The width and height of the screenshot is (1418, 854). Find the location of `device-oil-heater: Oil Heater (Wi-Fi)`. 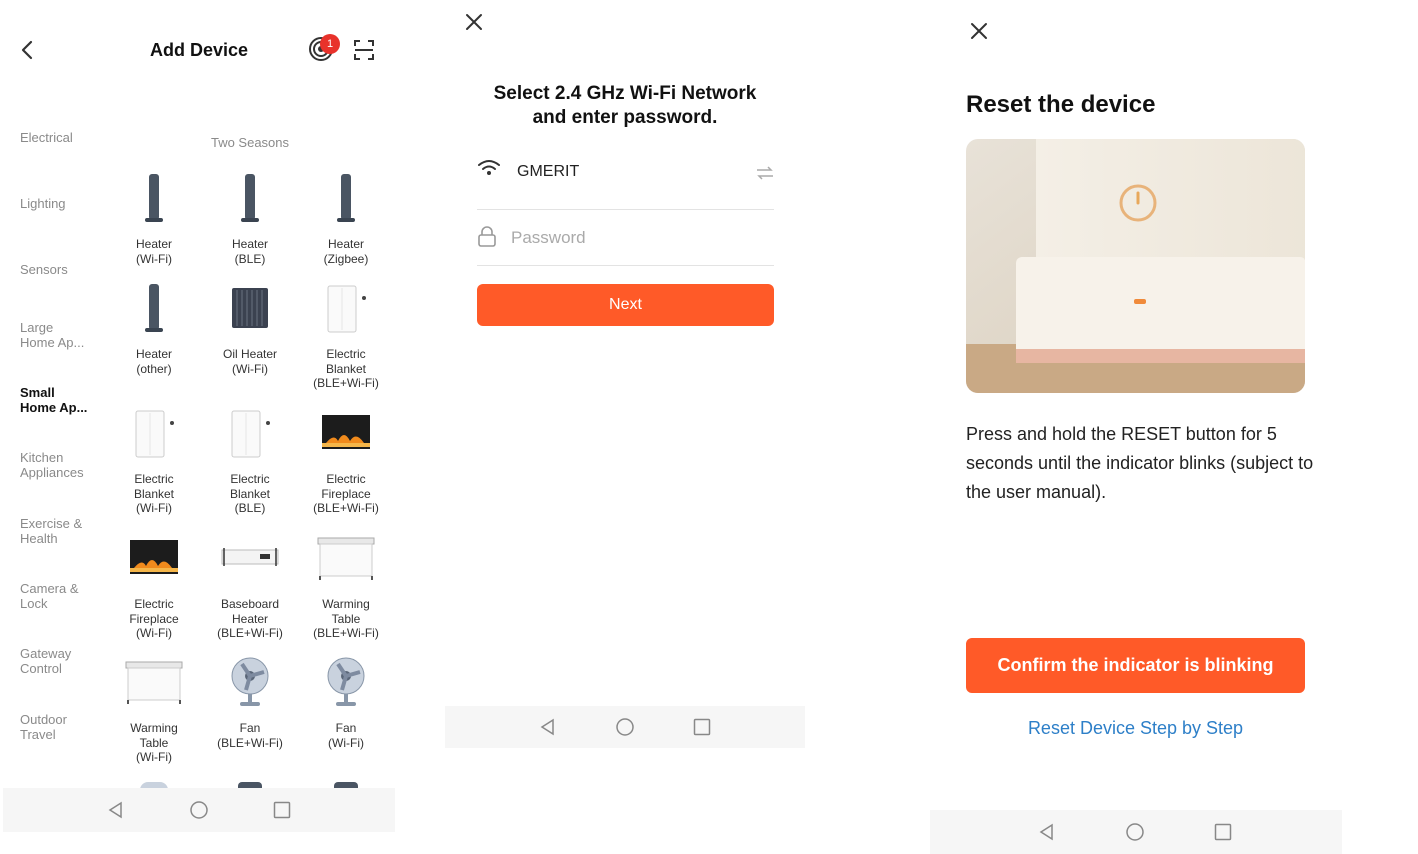

device-oil-heater: Oil Heater (Wi-Fi) is located at coordinates (250, 328).